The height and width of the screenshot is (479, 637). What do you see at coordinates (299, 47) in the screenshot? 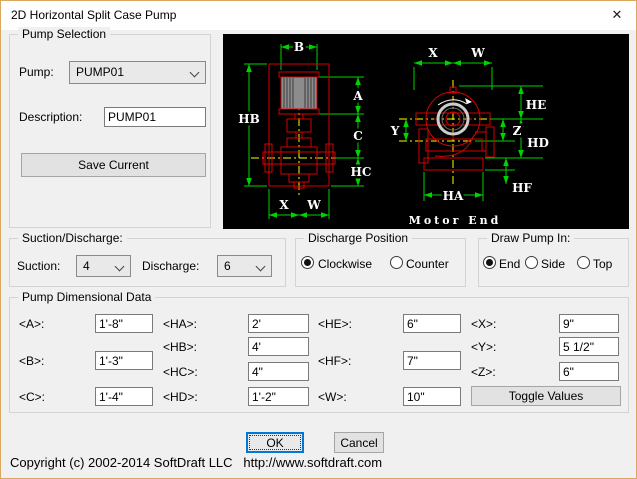
I see `dim-label-b: B` at bounding box center [299, 47].